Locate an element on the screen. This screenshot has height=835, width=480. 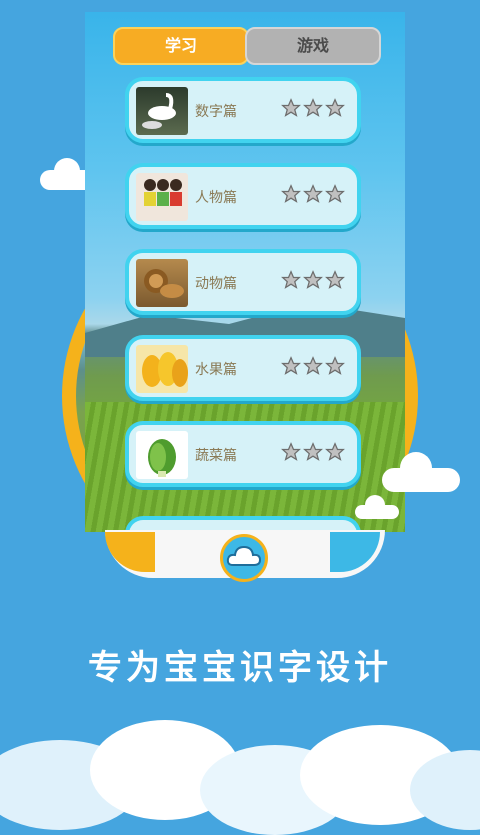
mango-image is located at coordinates (162, 369).